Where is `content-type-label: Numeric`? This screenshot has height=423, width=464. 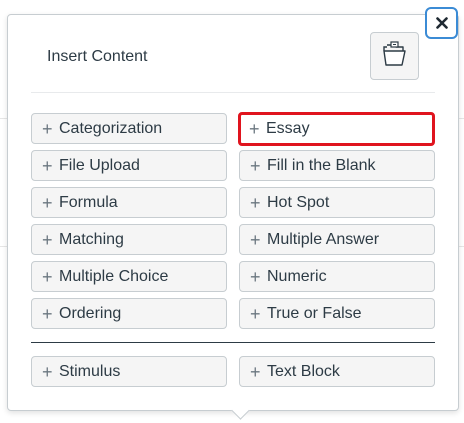
content-type-label: Numeric is located at coordinates (297, 276).